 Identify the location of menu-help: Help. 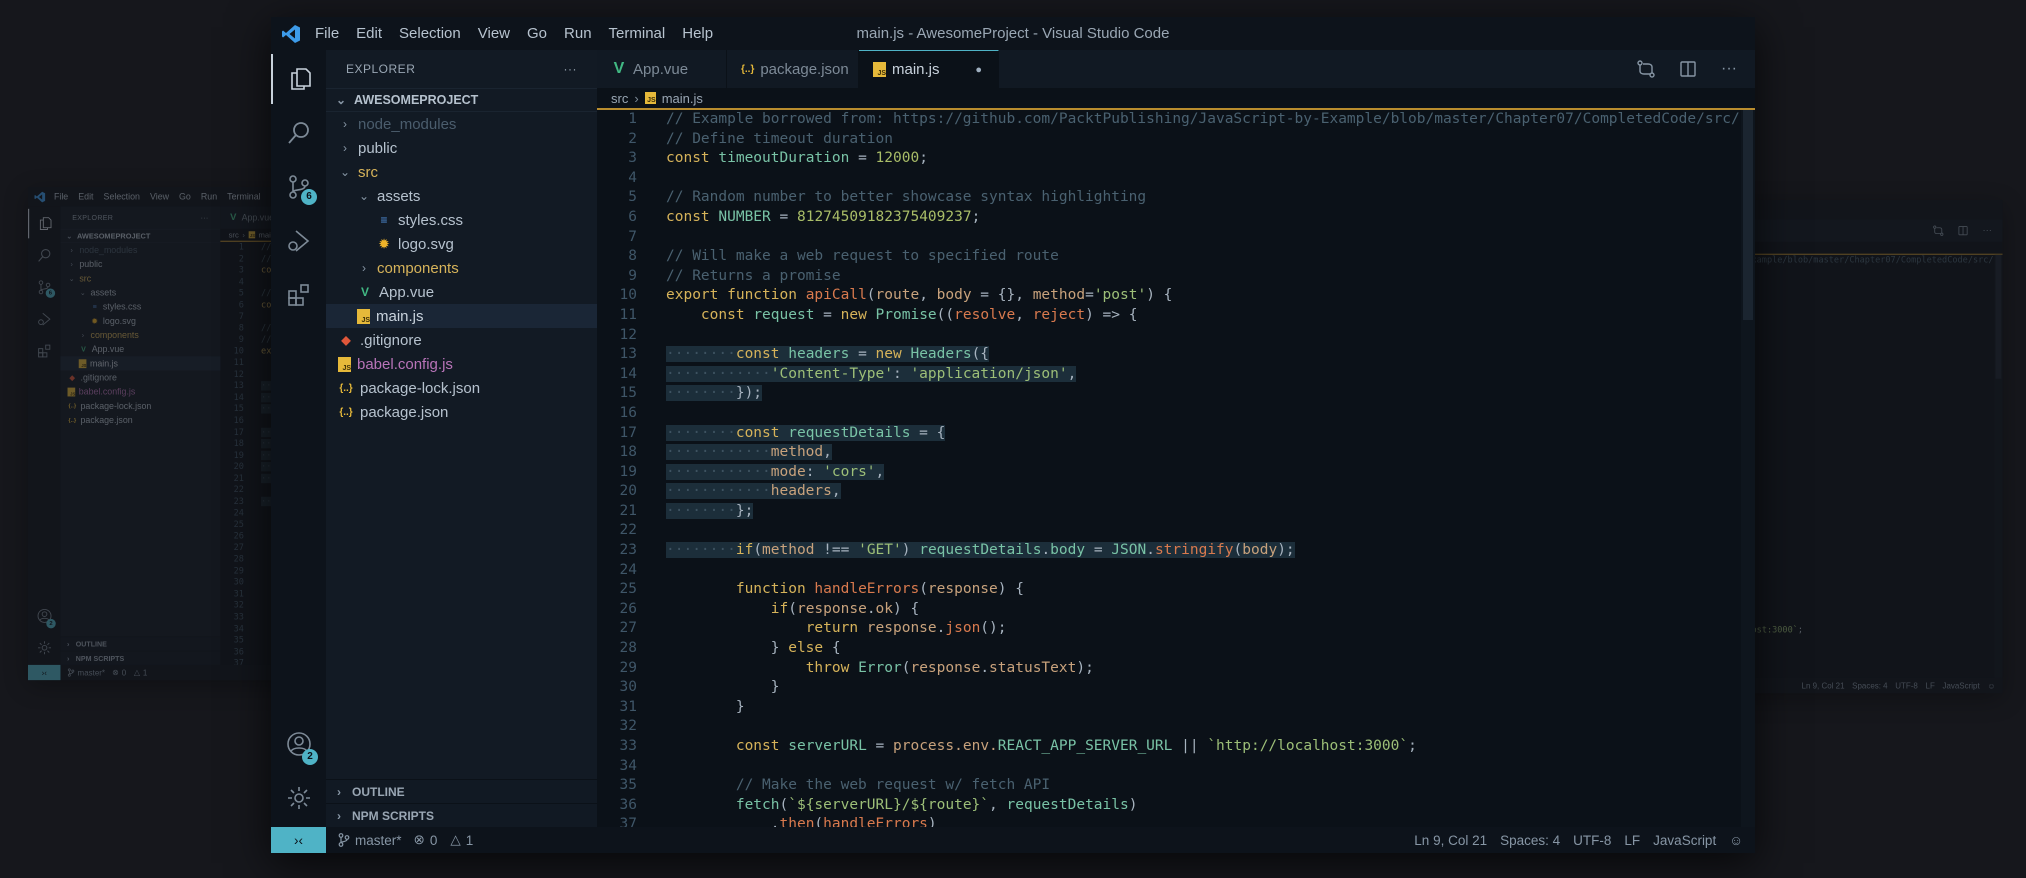
(697, 33).